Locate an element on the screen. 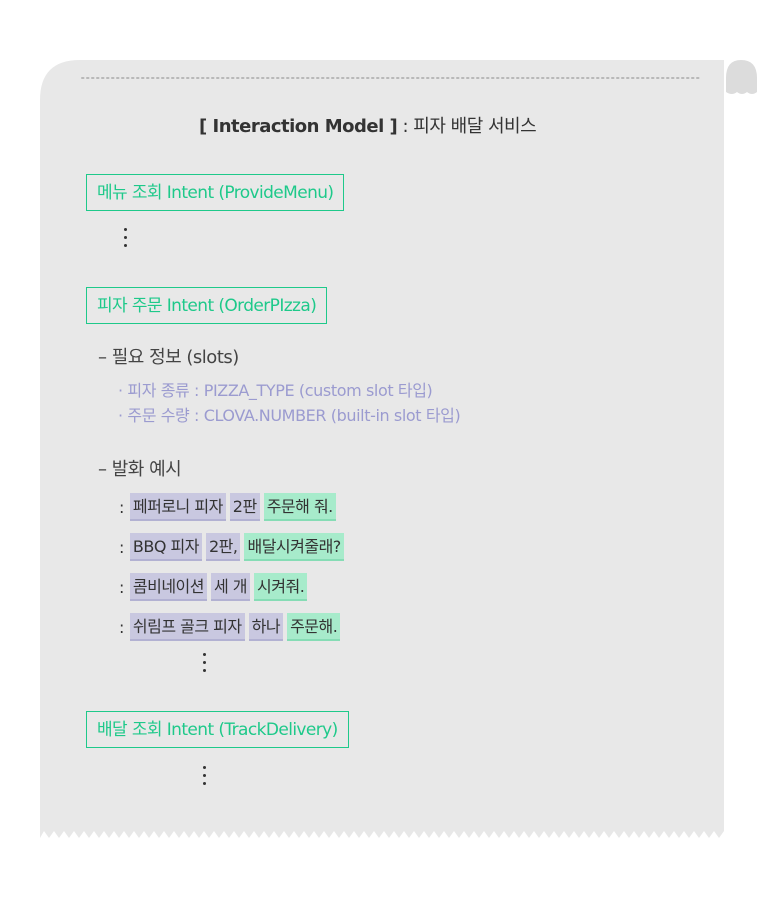  intent-order-pizza: 피자 주문 Intent (OrderPIzza) is located at coordinates (207, 305).